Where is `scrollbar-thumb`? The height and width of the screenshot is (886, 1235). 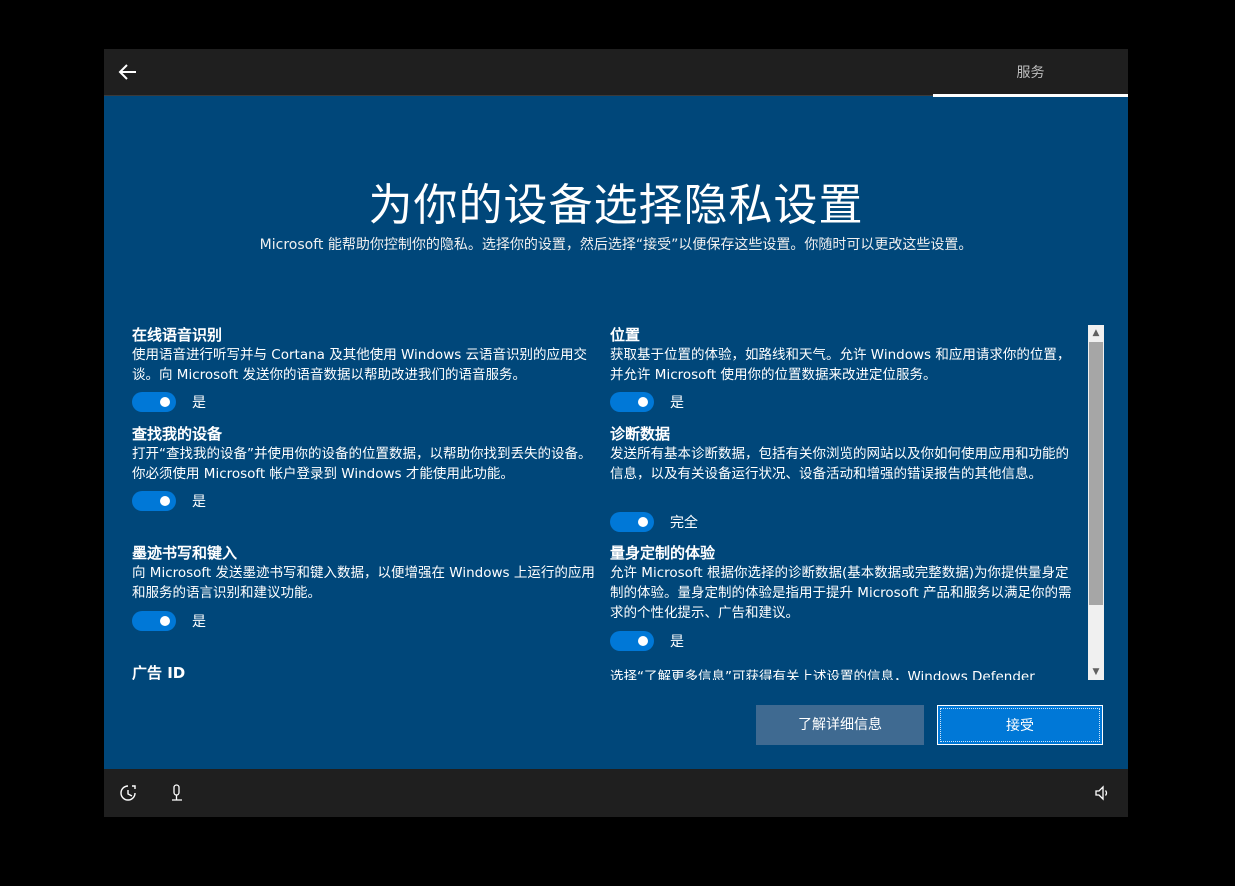
scrollbar-thumb is located at coordinates (1096, 473).